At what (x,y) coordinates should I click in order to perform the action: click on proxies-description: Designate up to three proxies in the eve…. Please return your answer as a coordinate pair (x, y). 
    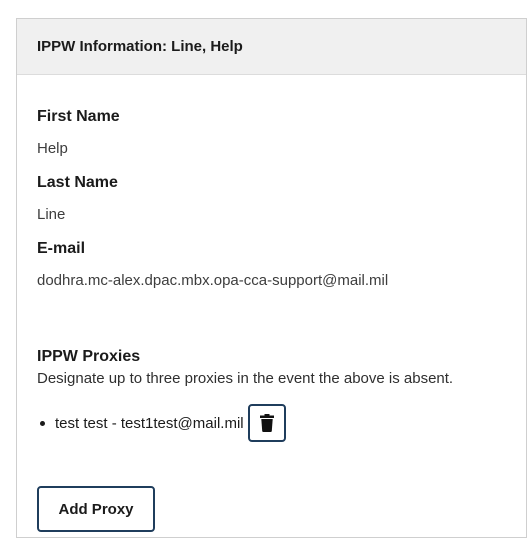
    Looking at the image, I should click on (245, 378).